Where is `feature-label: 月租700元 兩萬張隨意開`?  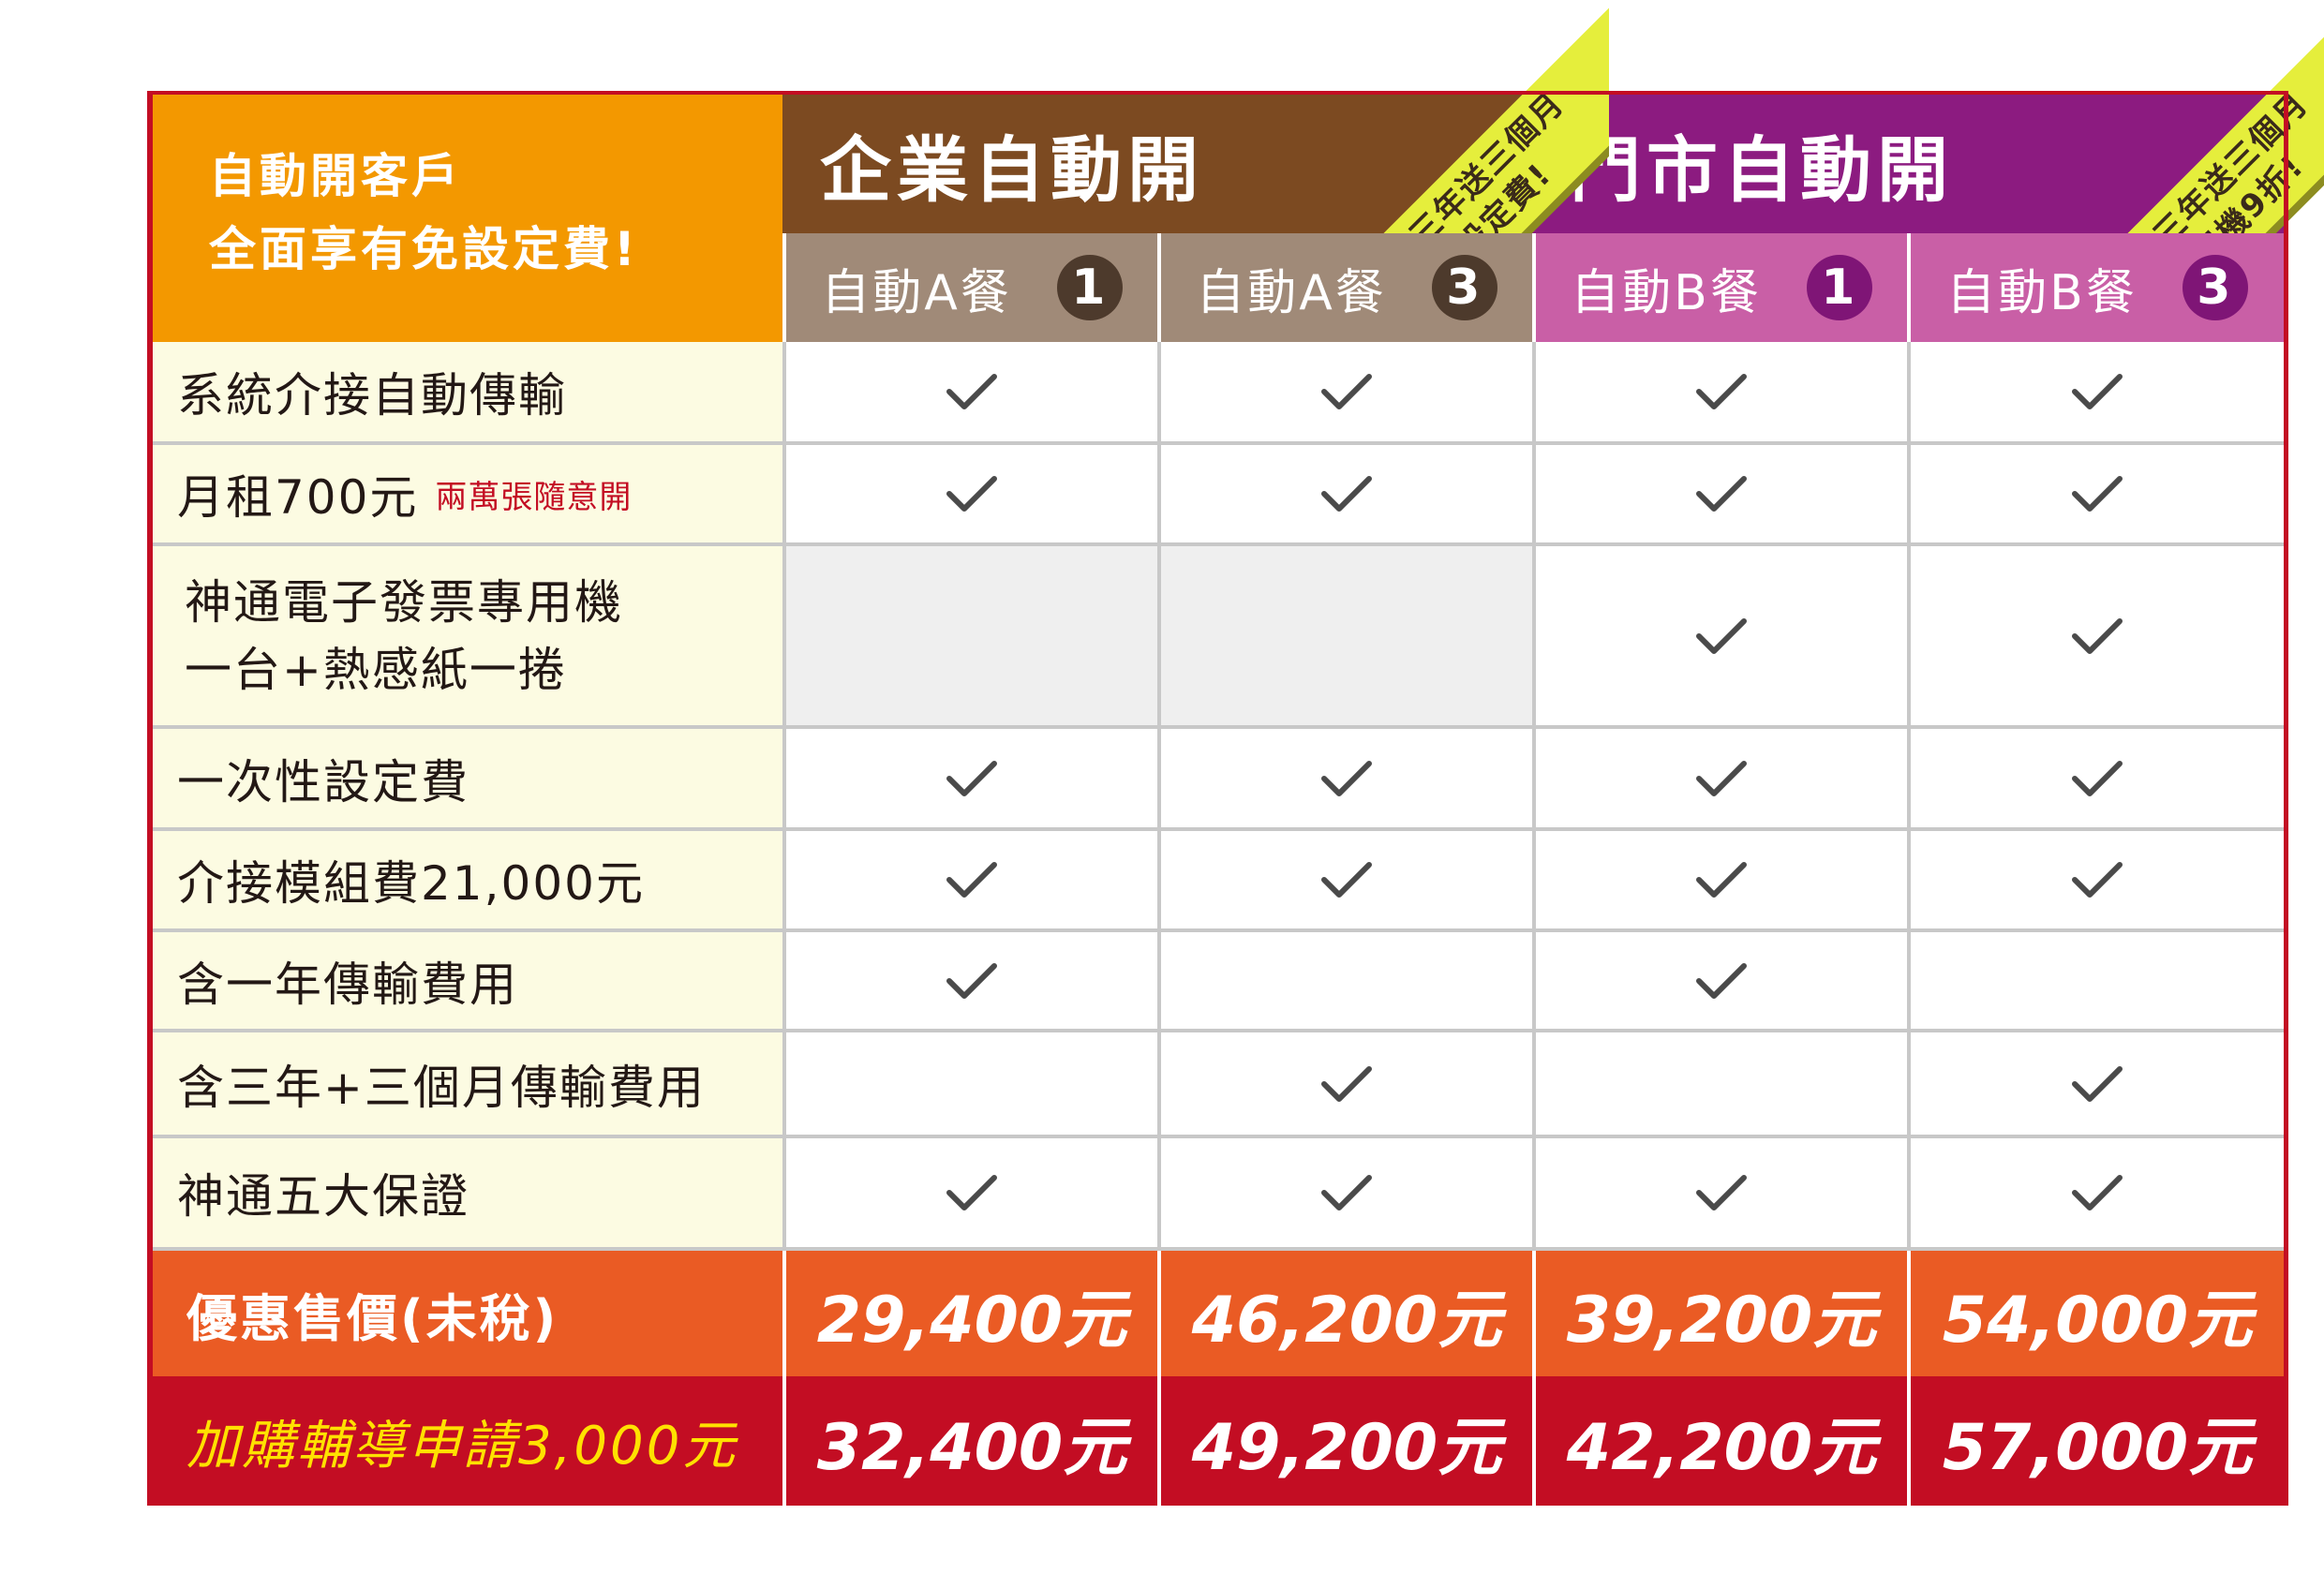
feature-label: 月租700元 兩萬張隨意開 is located at coordinates (467, 496).